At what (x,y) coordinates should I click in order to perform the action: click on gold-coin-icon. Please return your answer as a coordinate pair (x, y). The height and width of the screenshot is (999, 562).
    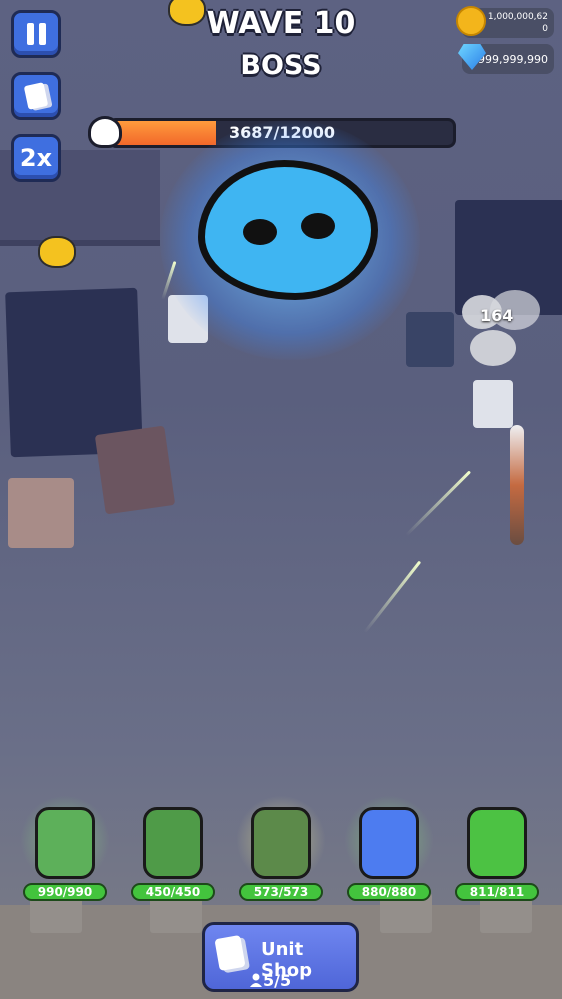
    Looking at the image, I should click on (471, 21).